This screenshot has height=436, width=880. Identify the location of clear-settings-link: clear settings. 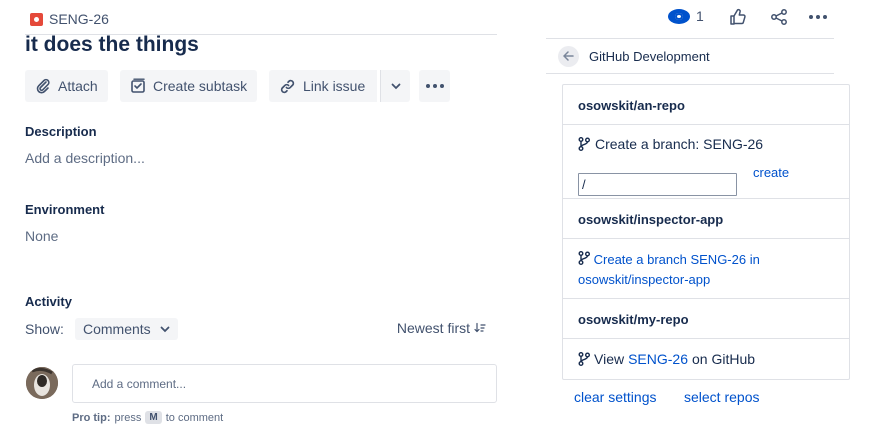
(615, 397).